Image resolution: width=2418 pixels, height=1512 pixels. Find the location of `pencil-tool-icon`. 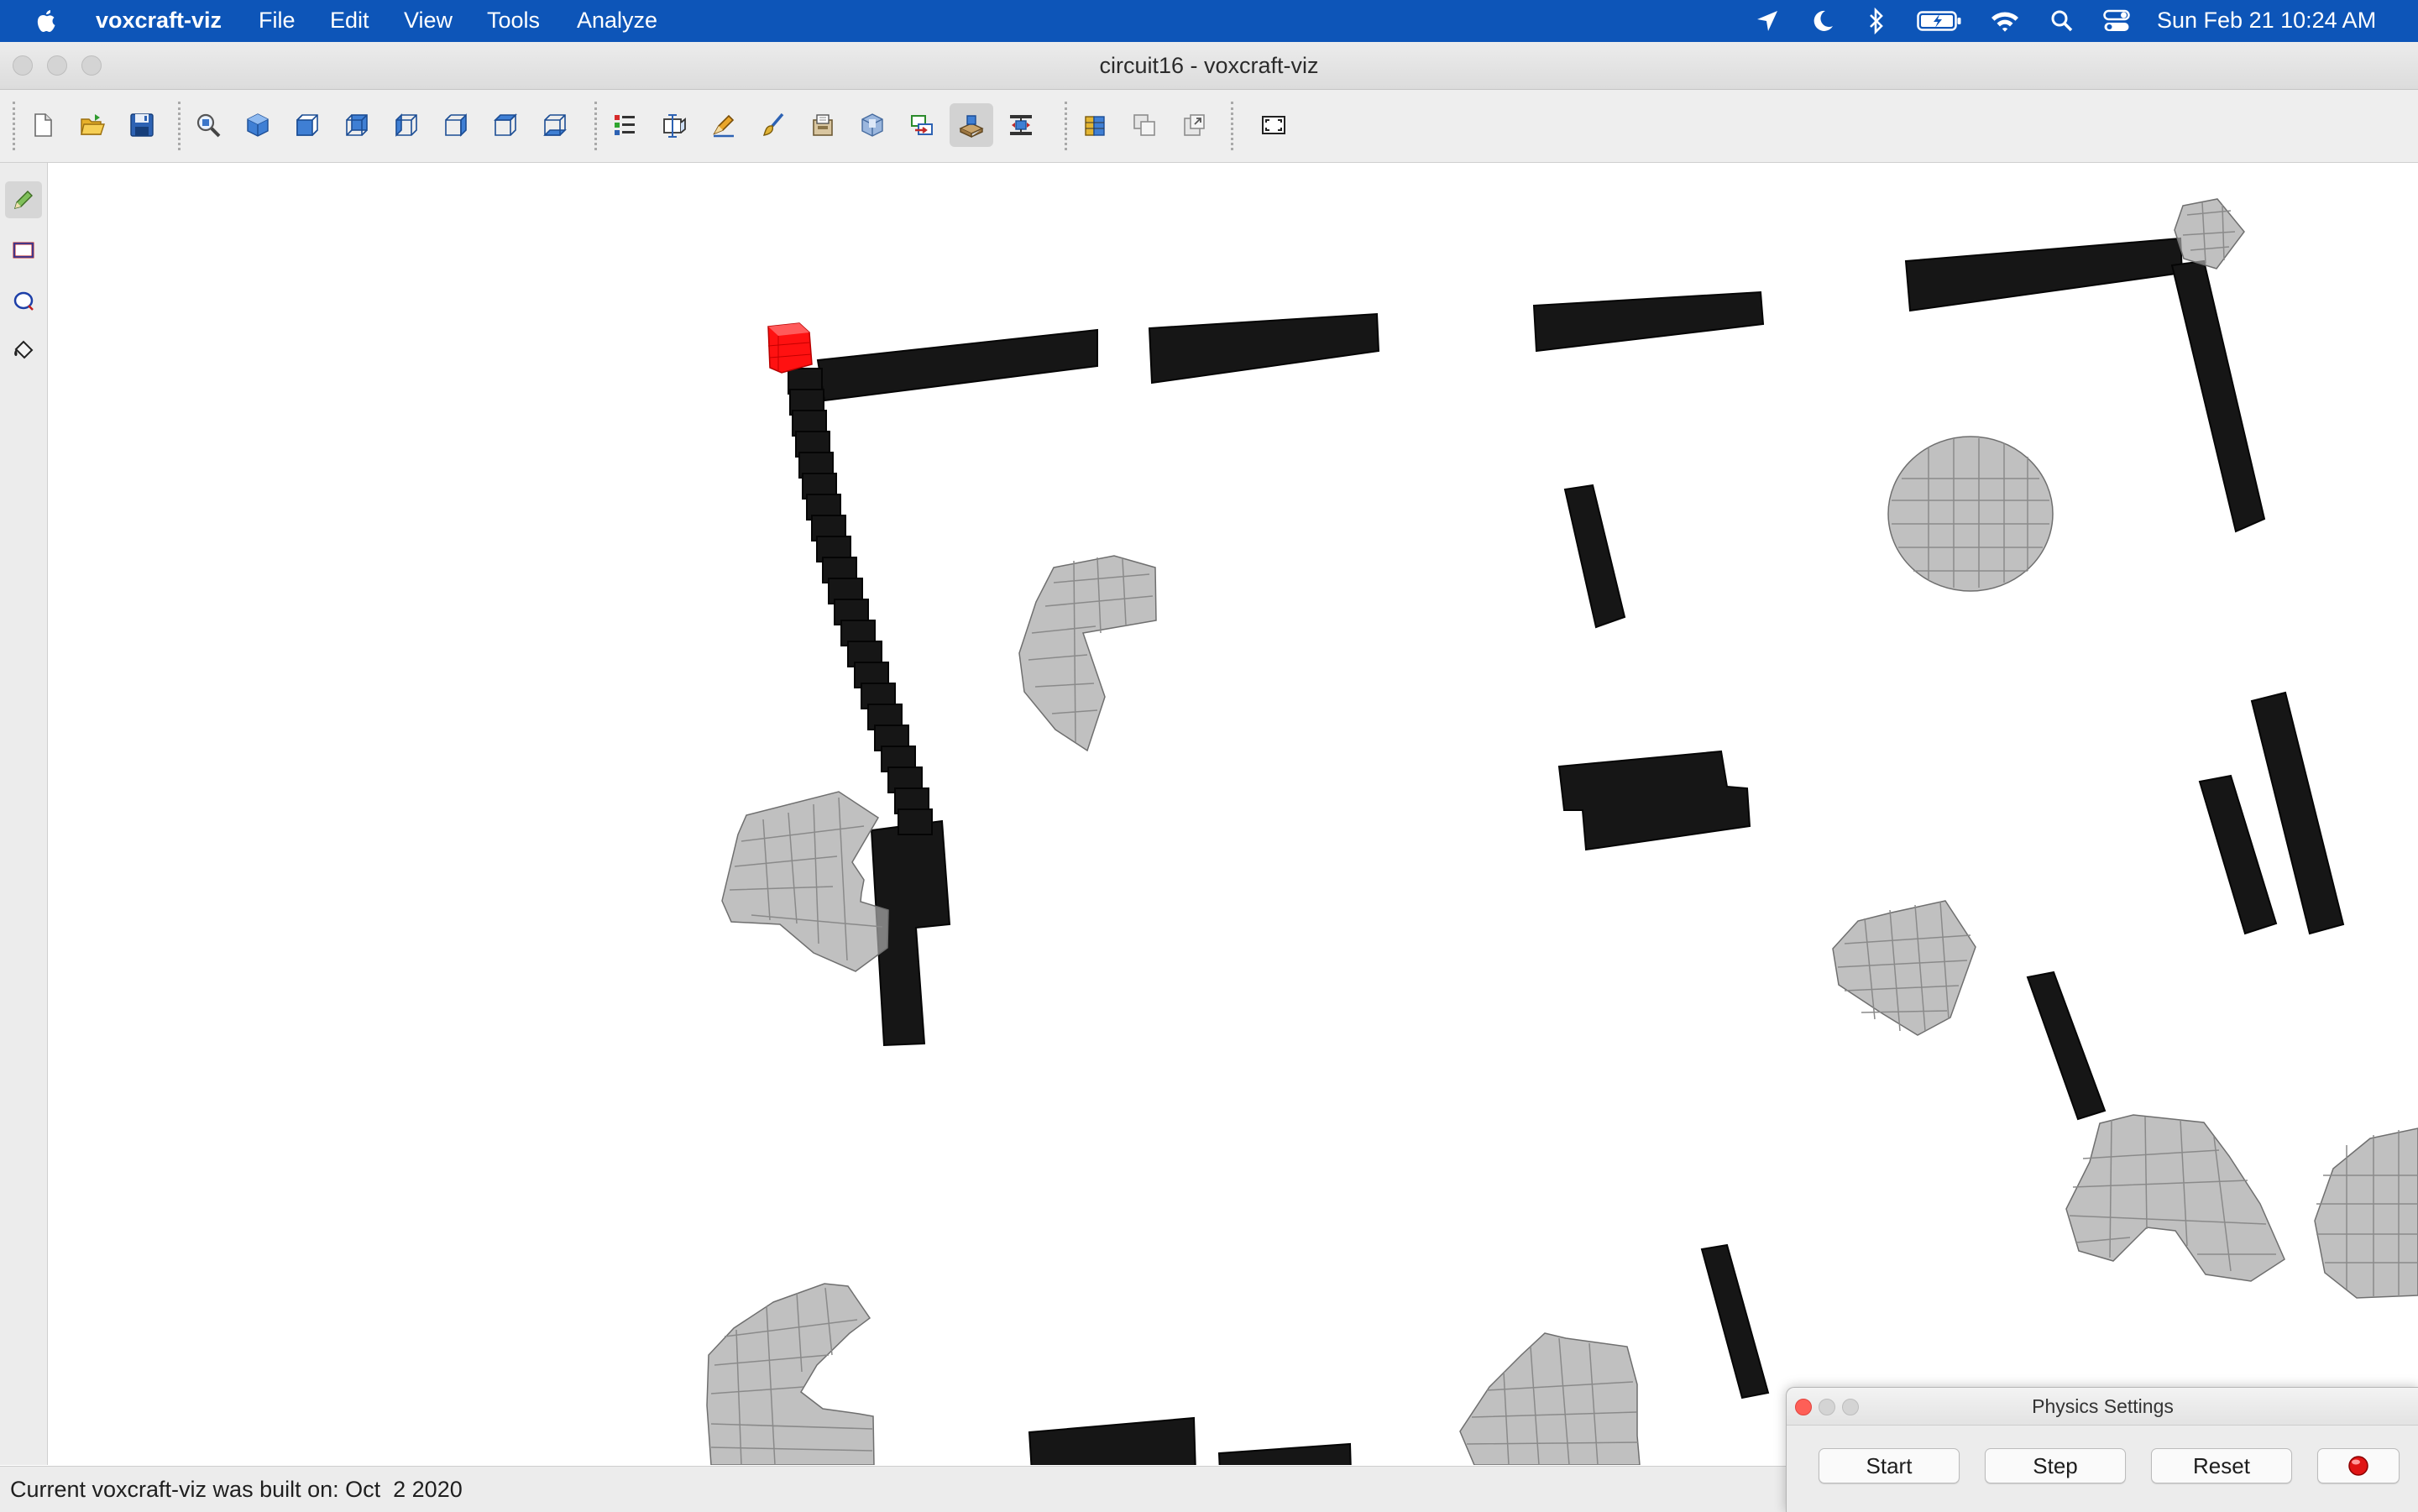

pencil-tool-icon is located at coordinates (23, 200).